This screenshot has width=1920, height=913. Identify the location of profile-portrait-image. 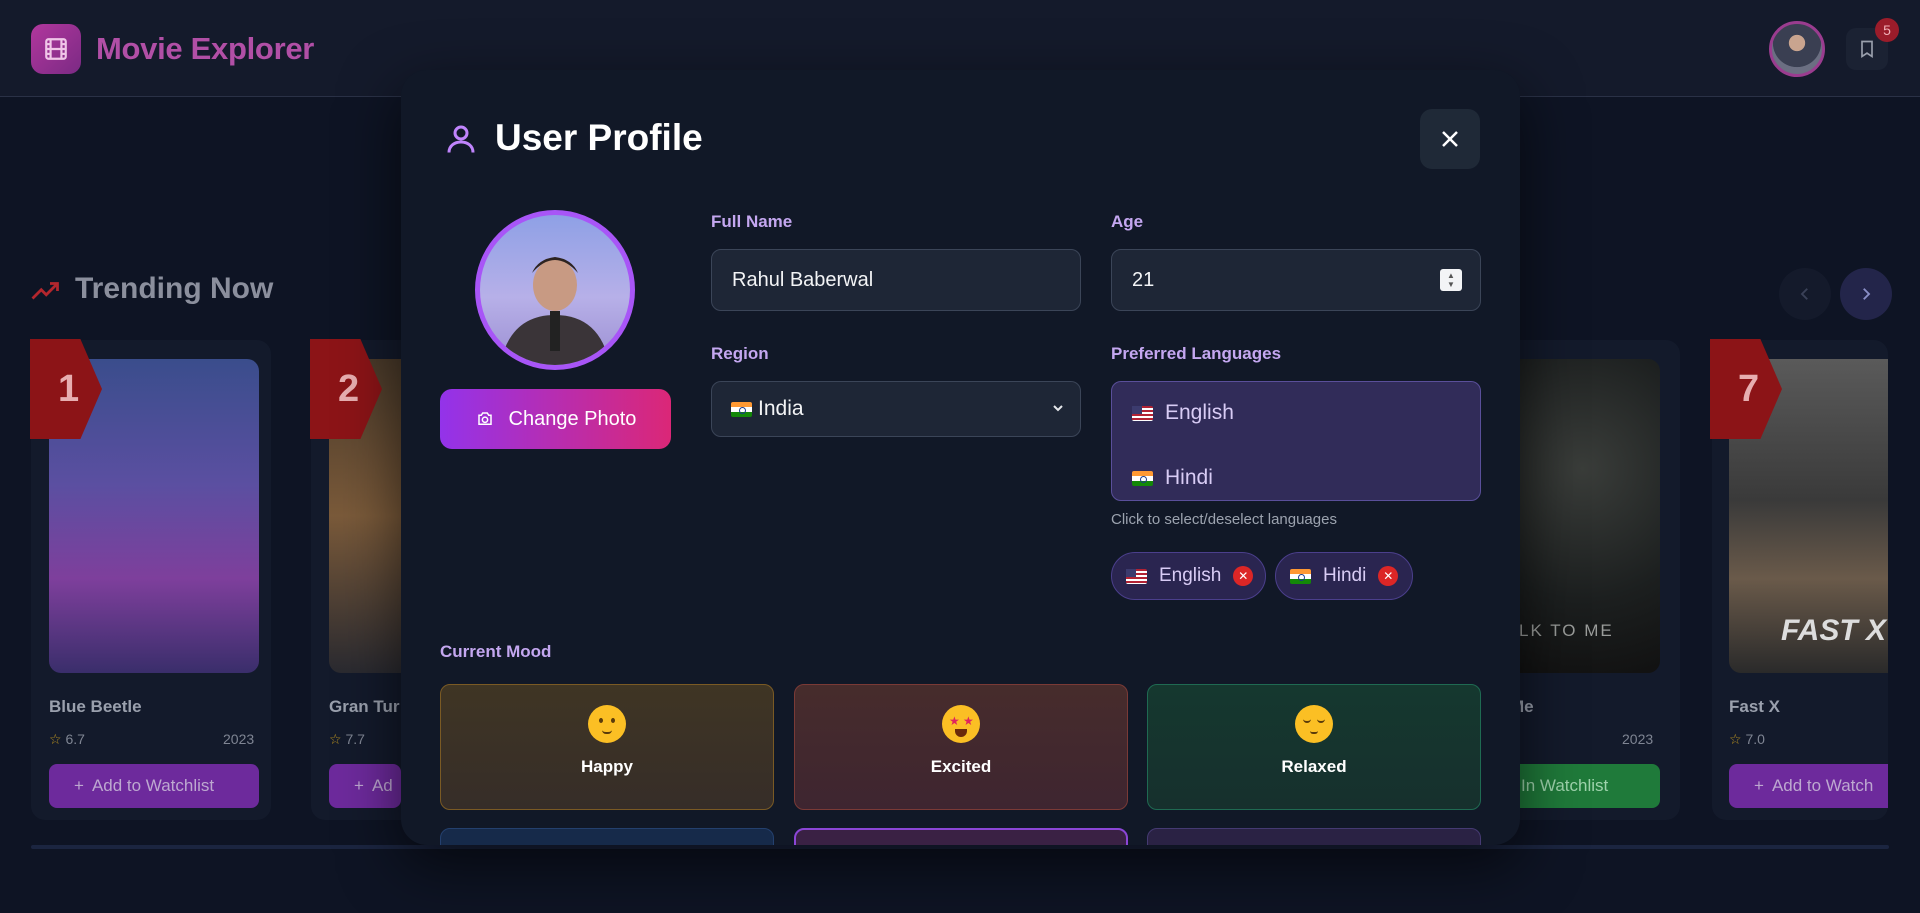
(555, 311).